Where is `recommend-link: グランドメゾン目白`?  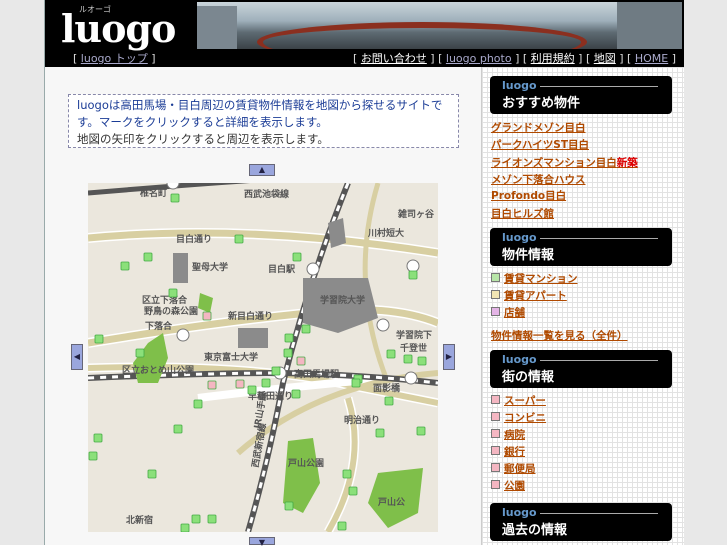 recommend-link: グランドメゾン目白 is located at coordinates (538, 127).